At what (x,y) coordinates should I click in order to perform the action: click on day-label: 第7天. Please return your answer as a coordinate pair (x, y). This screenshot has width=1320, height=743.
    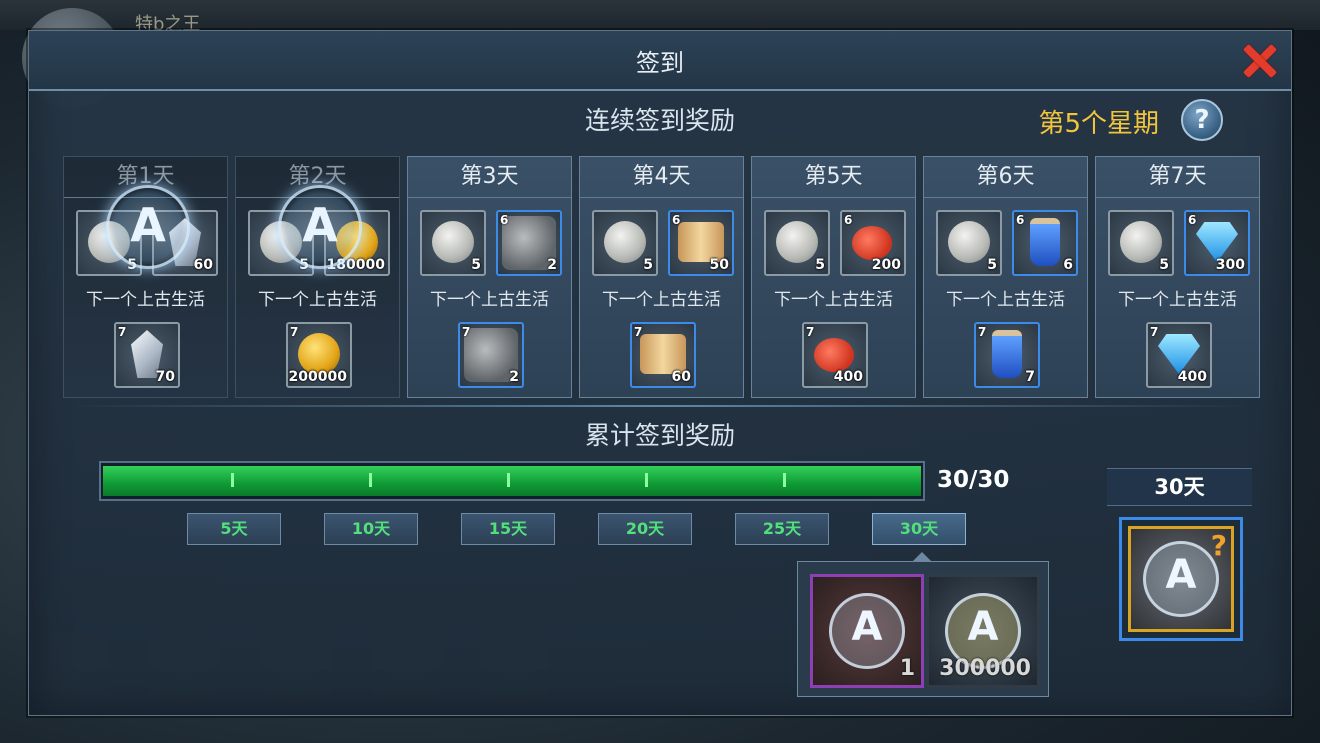
    Looking at the image, I should click on (1177, 177).